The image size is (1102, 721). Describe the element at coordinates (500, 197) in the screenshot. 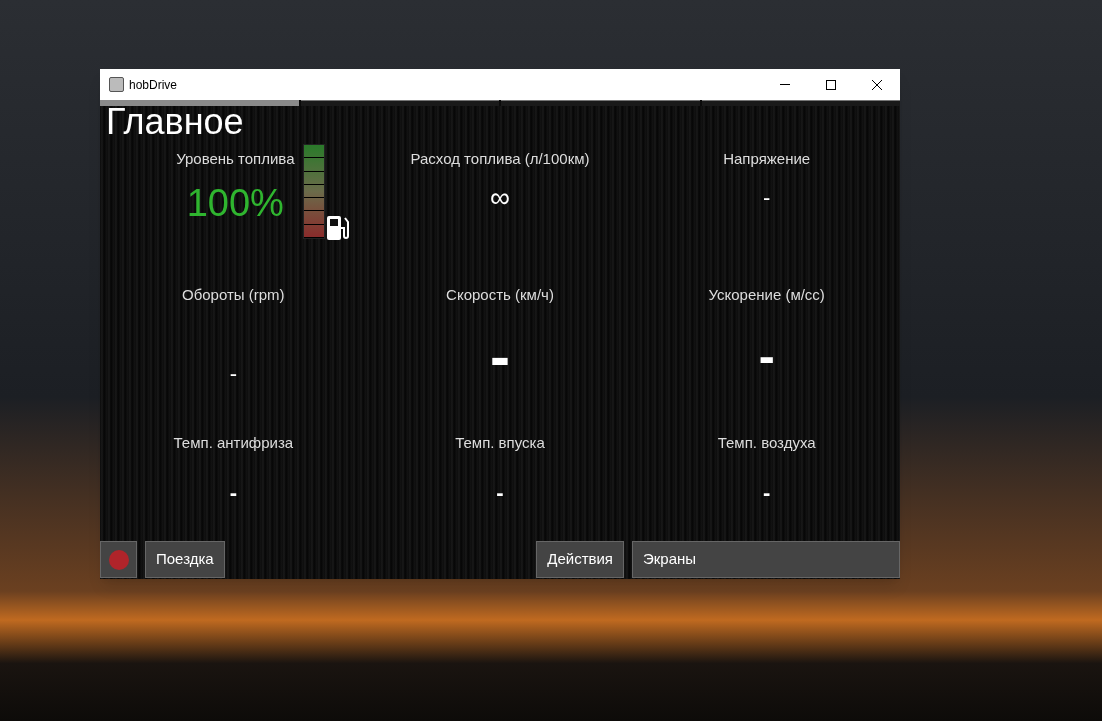

I see `gauge-value: ∞` at that location.